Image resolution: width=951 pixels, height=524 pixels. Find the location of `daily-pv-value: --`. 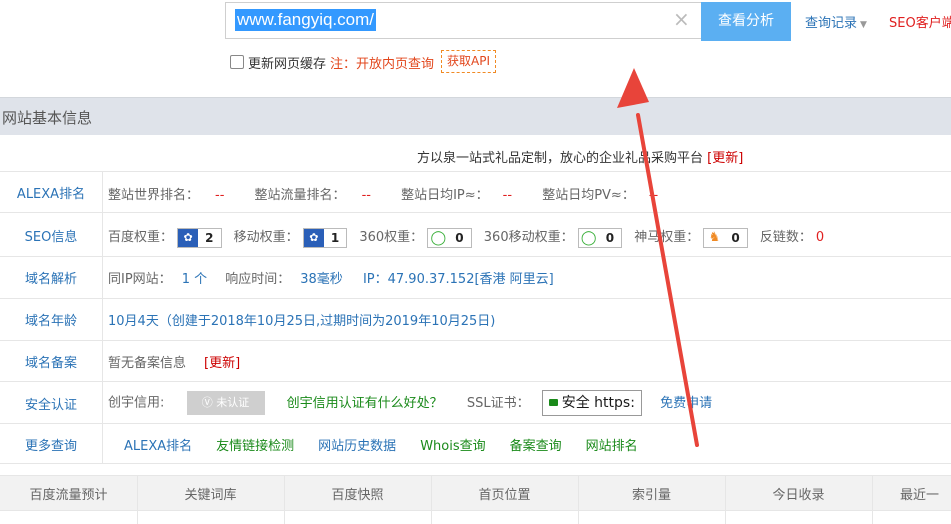

daily-pv-value: -- is located at coordinates (653, 195).